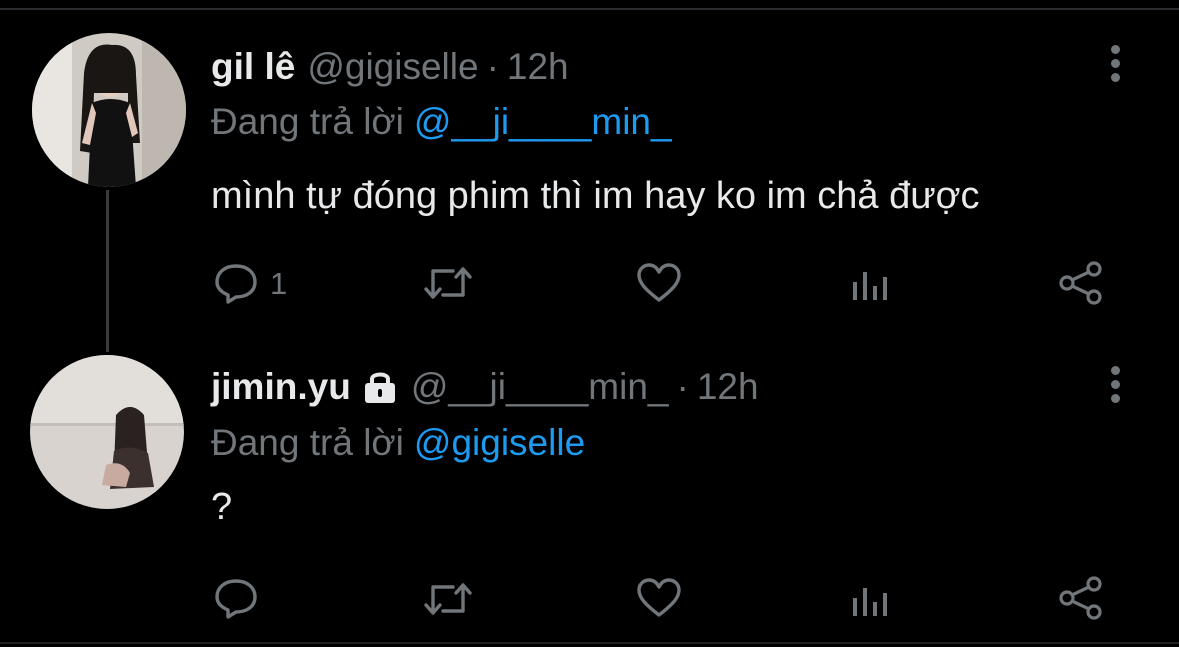 The image size is (1179, 647). I want to click on reply-count: 1, so click(279, 283).